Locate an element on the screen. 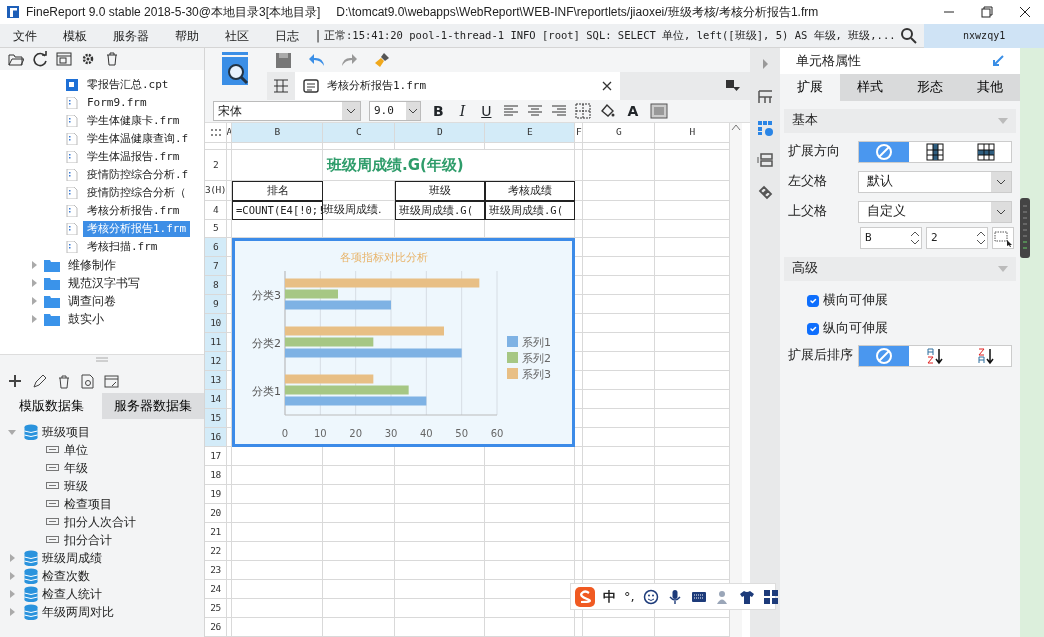  row-header: 18 is located at coordinates (216, 475).